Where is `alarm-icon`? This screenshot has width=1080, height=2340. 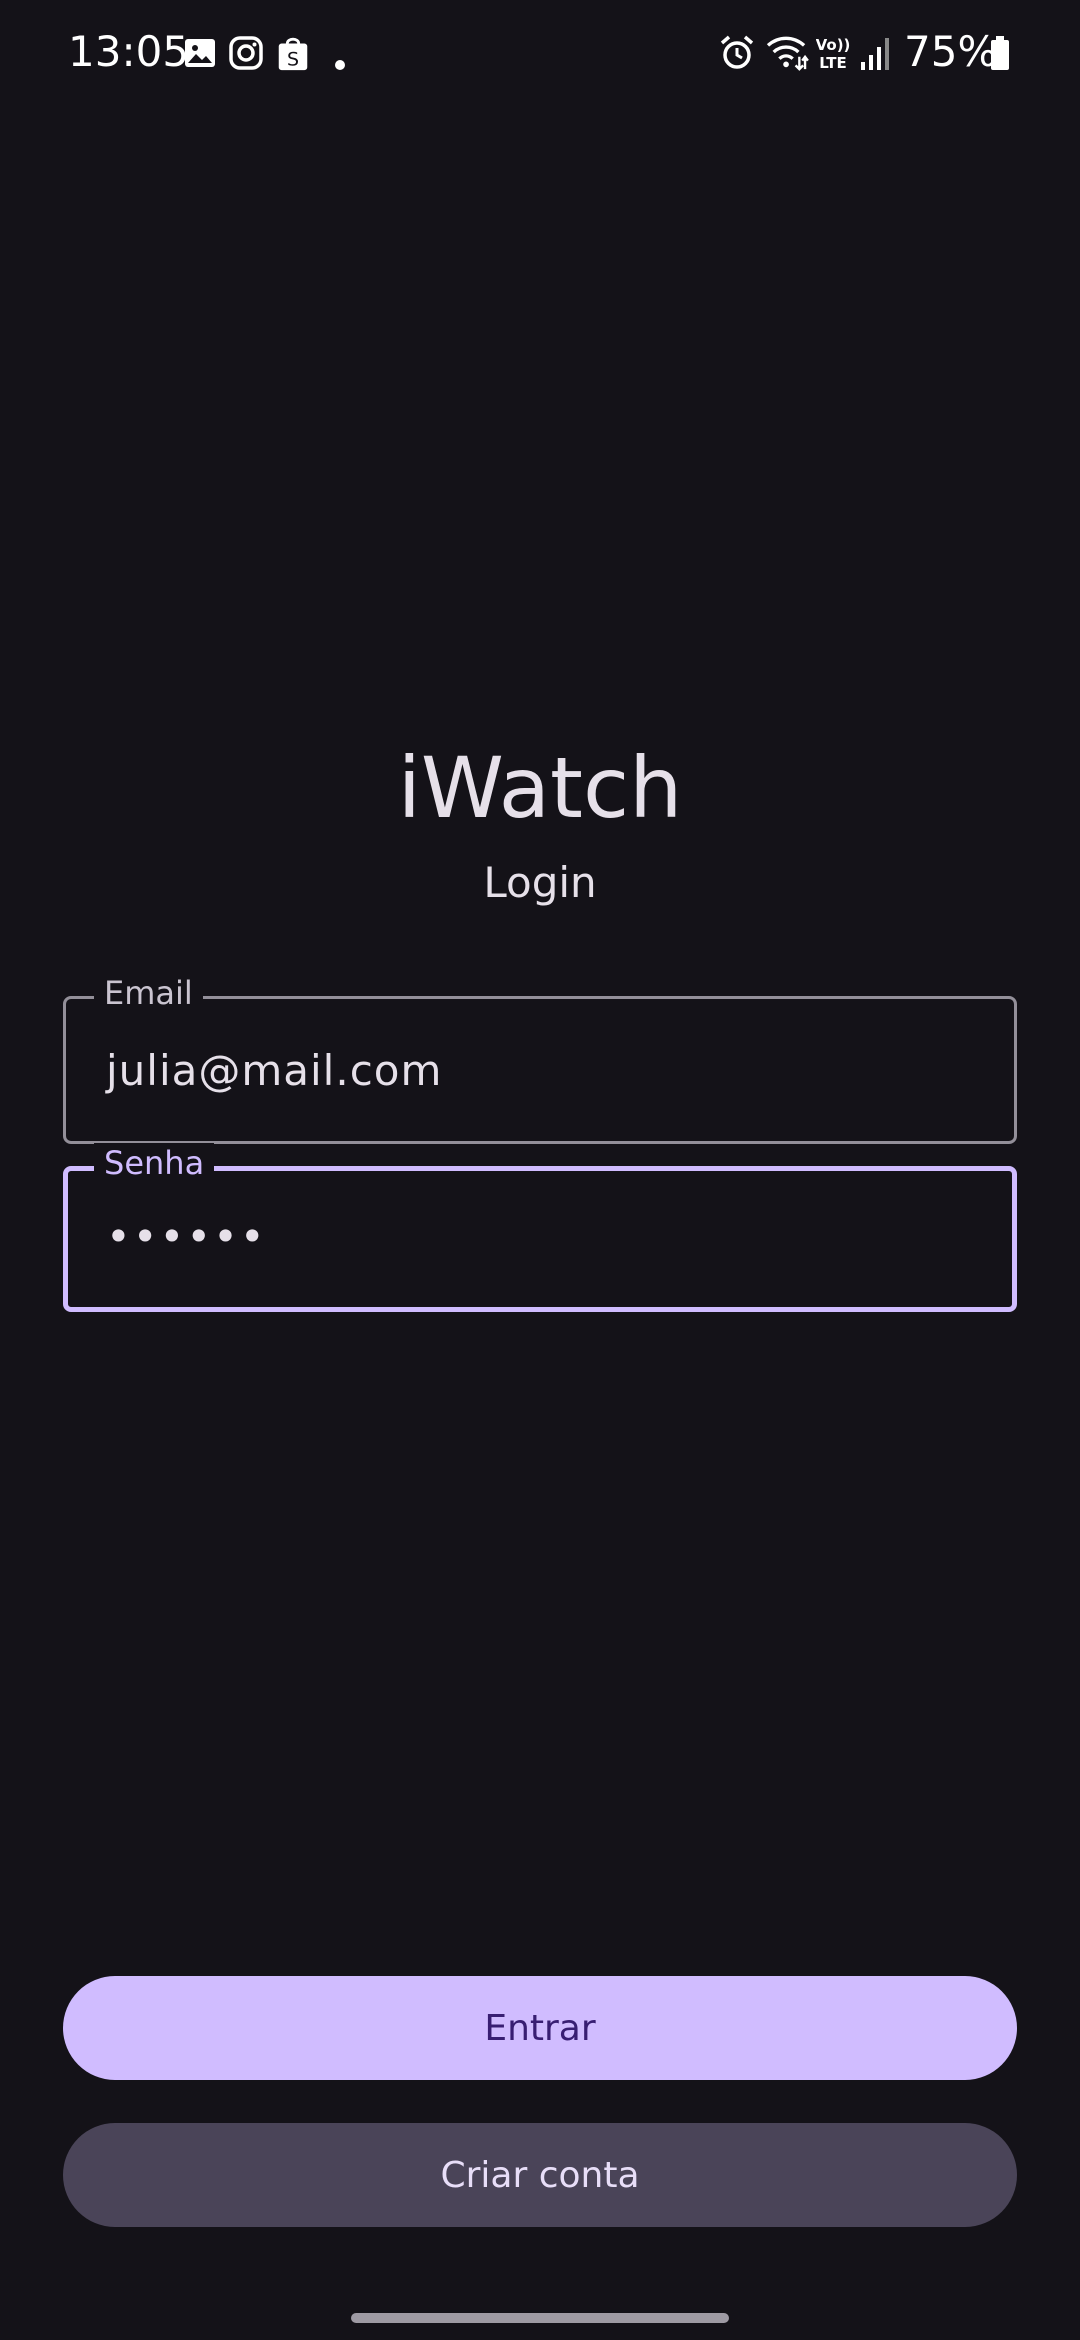 alarm-icon is located at coordinates (737, 52).